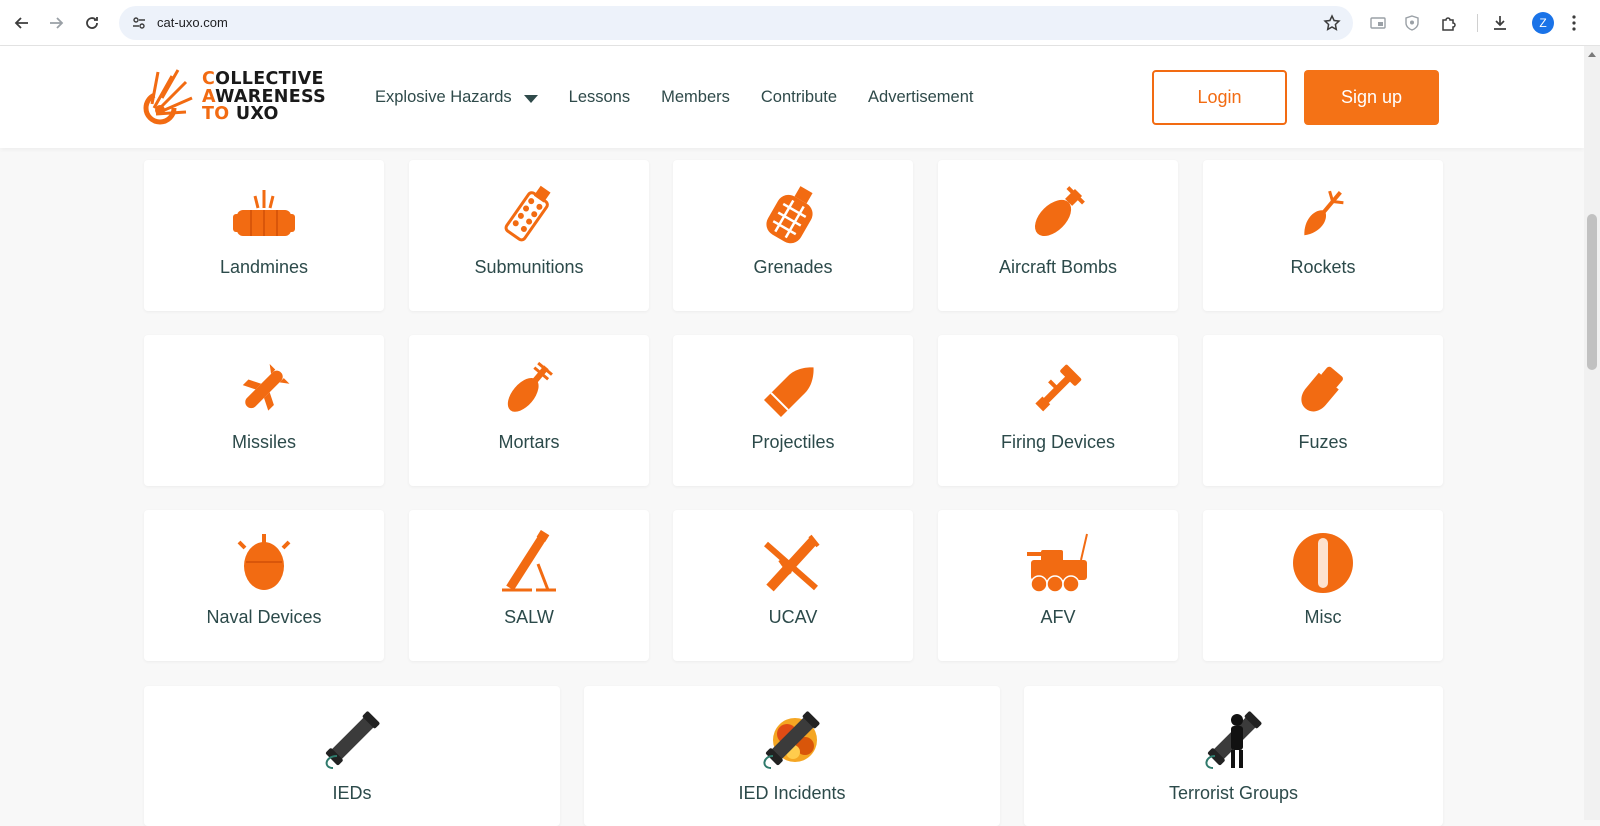 The image size is (1600, 826). What do you see at coordinates (1477, 23) in the screenshot?
I see `toolbar-divider` at bounding box center [1477, 23].